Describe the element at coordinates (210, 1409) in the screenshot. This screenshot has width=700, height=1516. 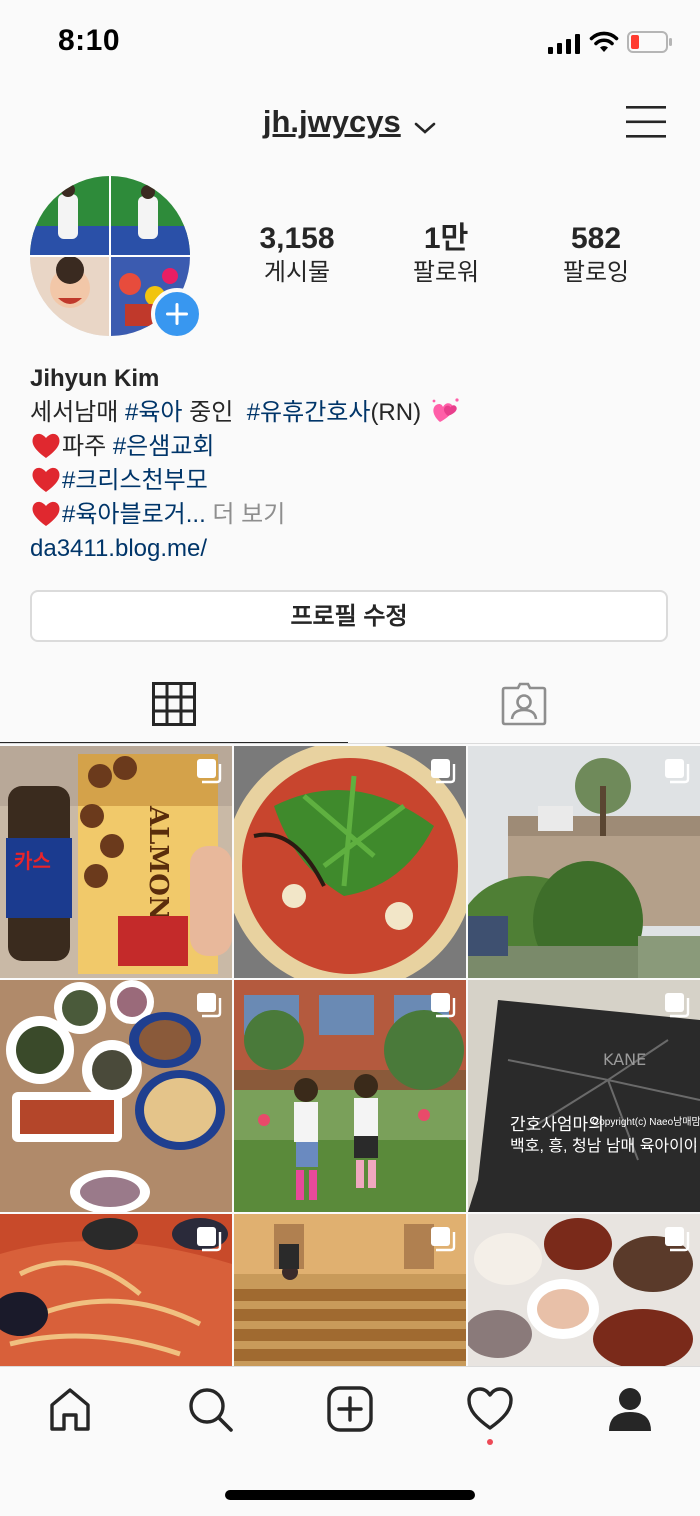
I see `search-icon` at that location.